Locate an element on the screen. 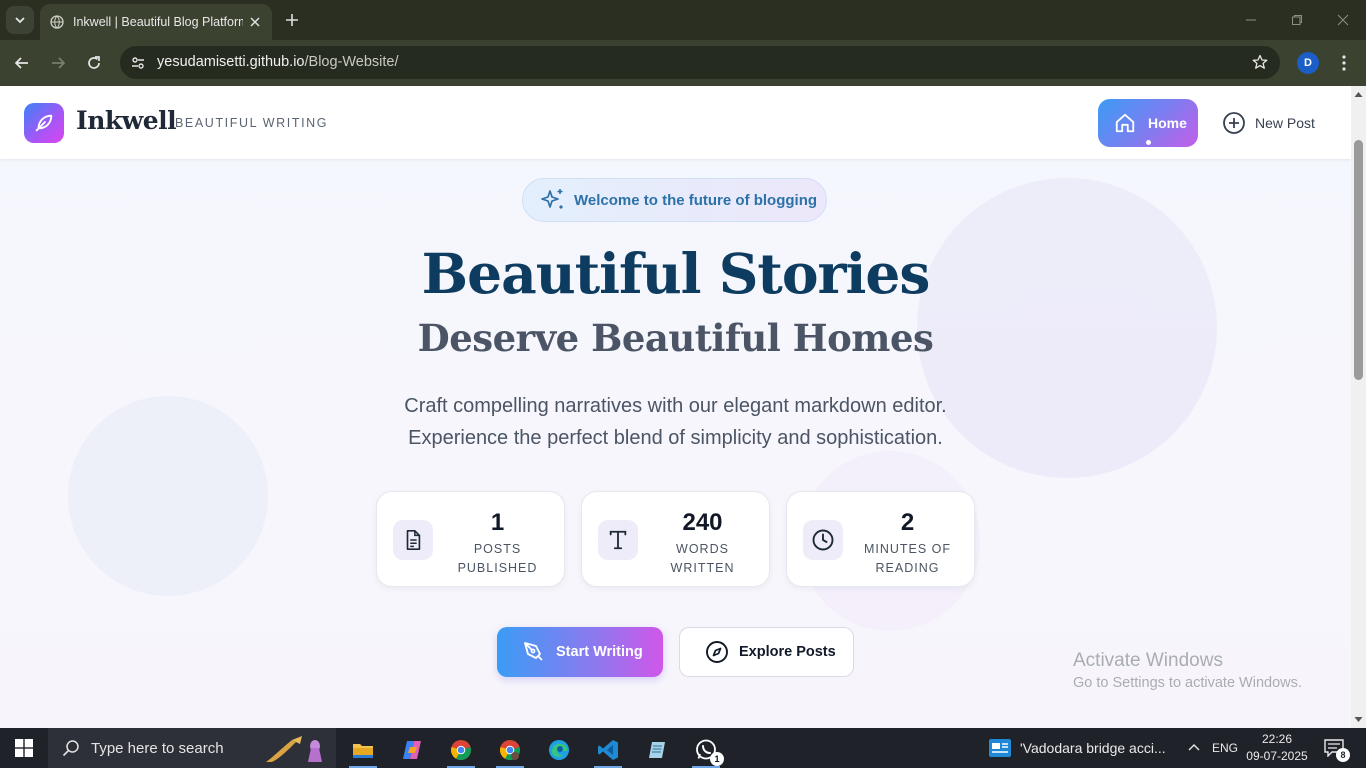 Image resolution: width=1366 pixels, height=768 pixels. reload-icon is located at coordinates (94, 62).